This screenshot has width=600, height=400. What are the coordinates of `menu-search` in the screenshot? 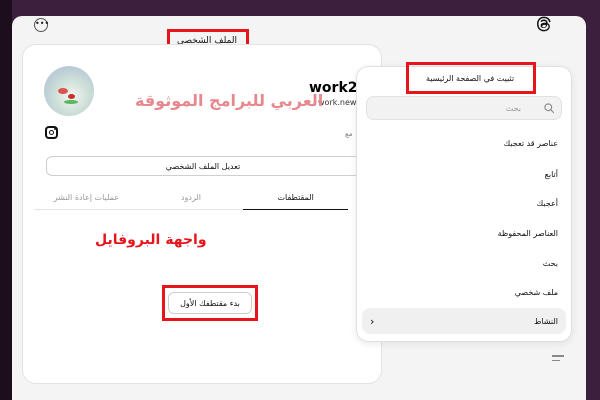 It's located at (464, 108).